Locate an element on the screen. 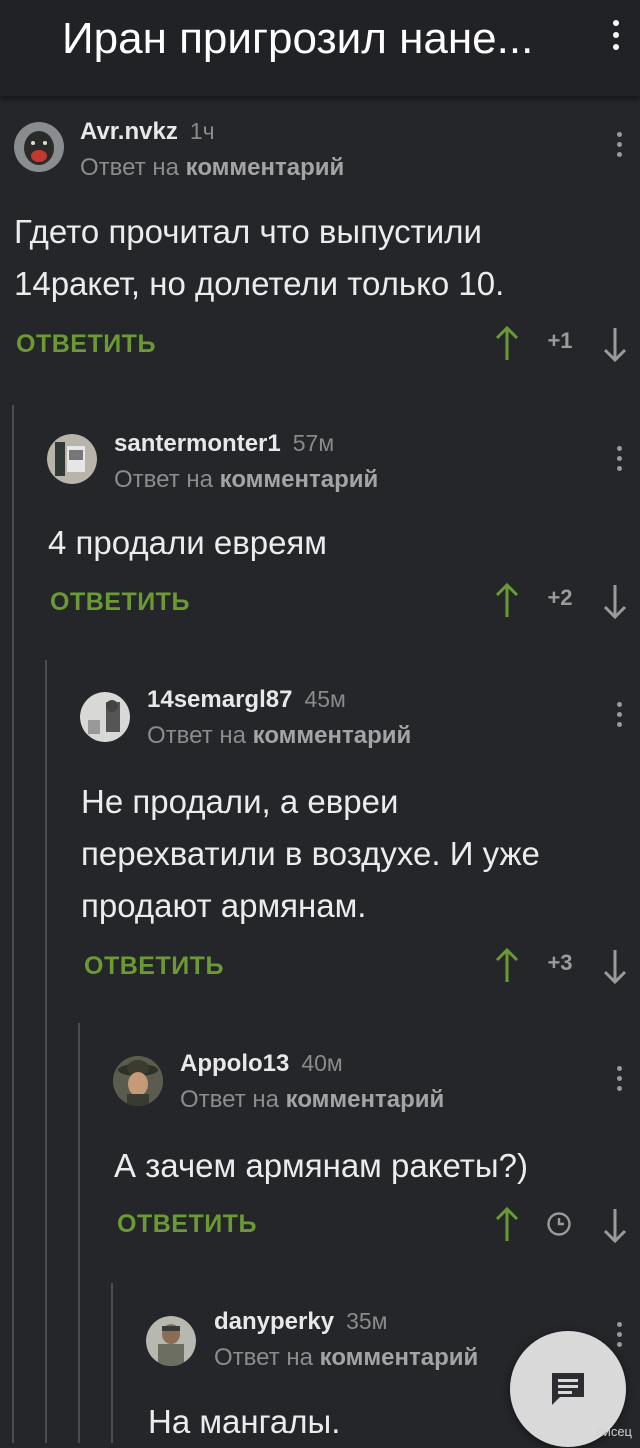 This screenshot has width=640, height=1448. clock-icon is located at coordinates (559, 1224).